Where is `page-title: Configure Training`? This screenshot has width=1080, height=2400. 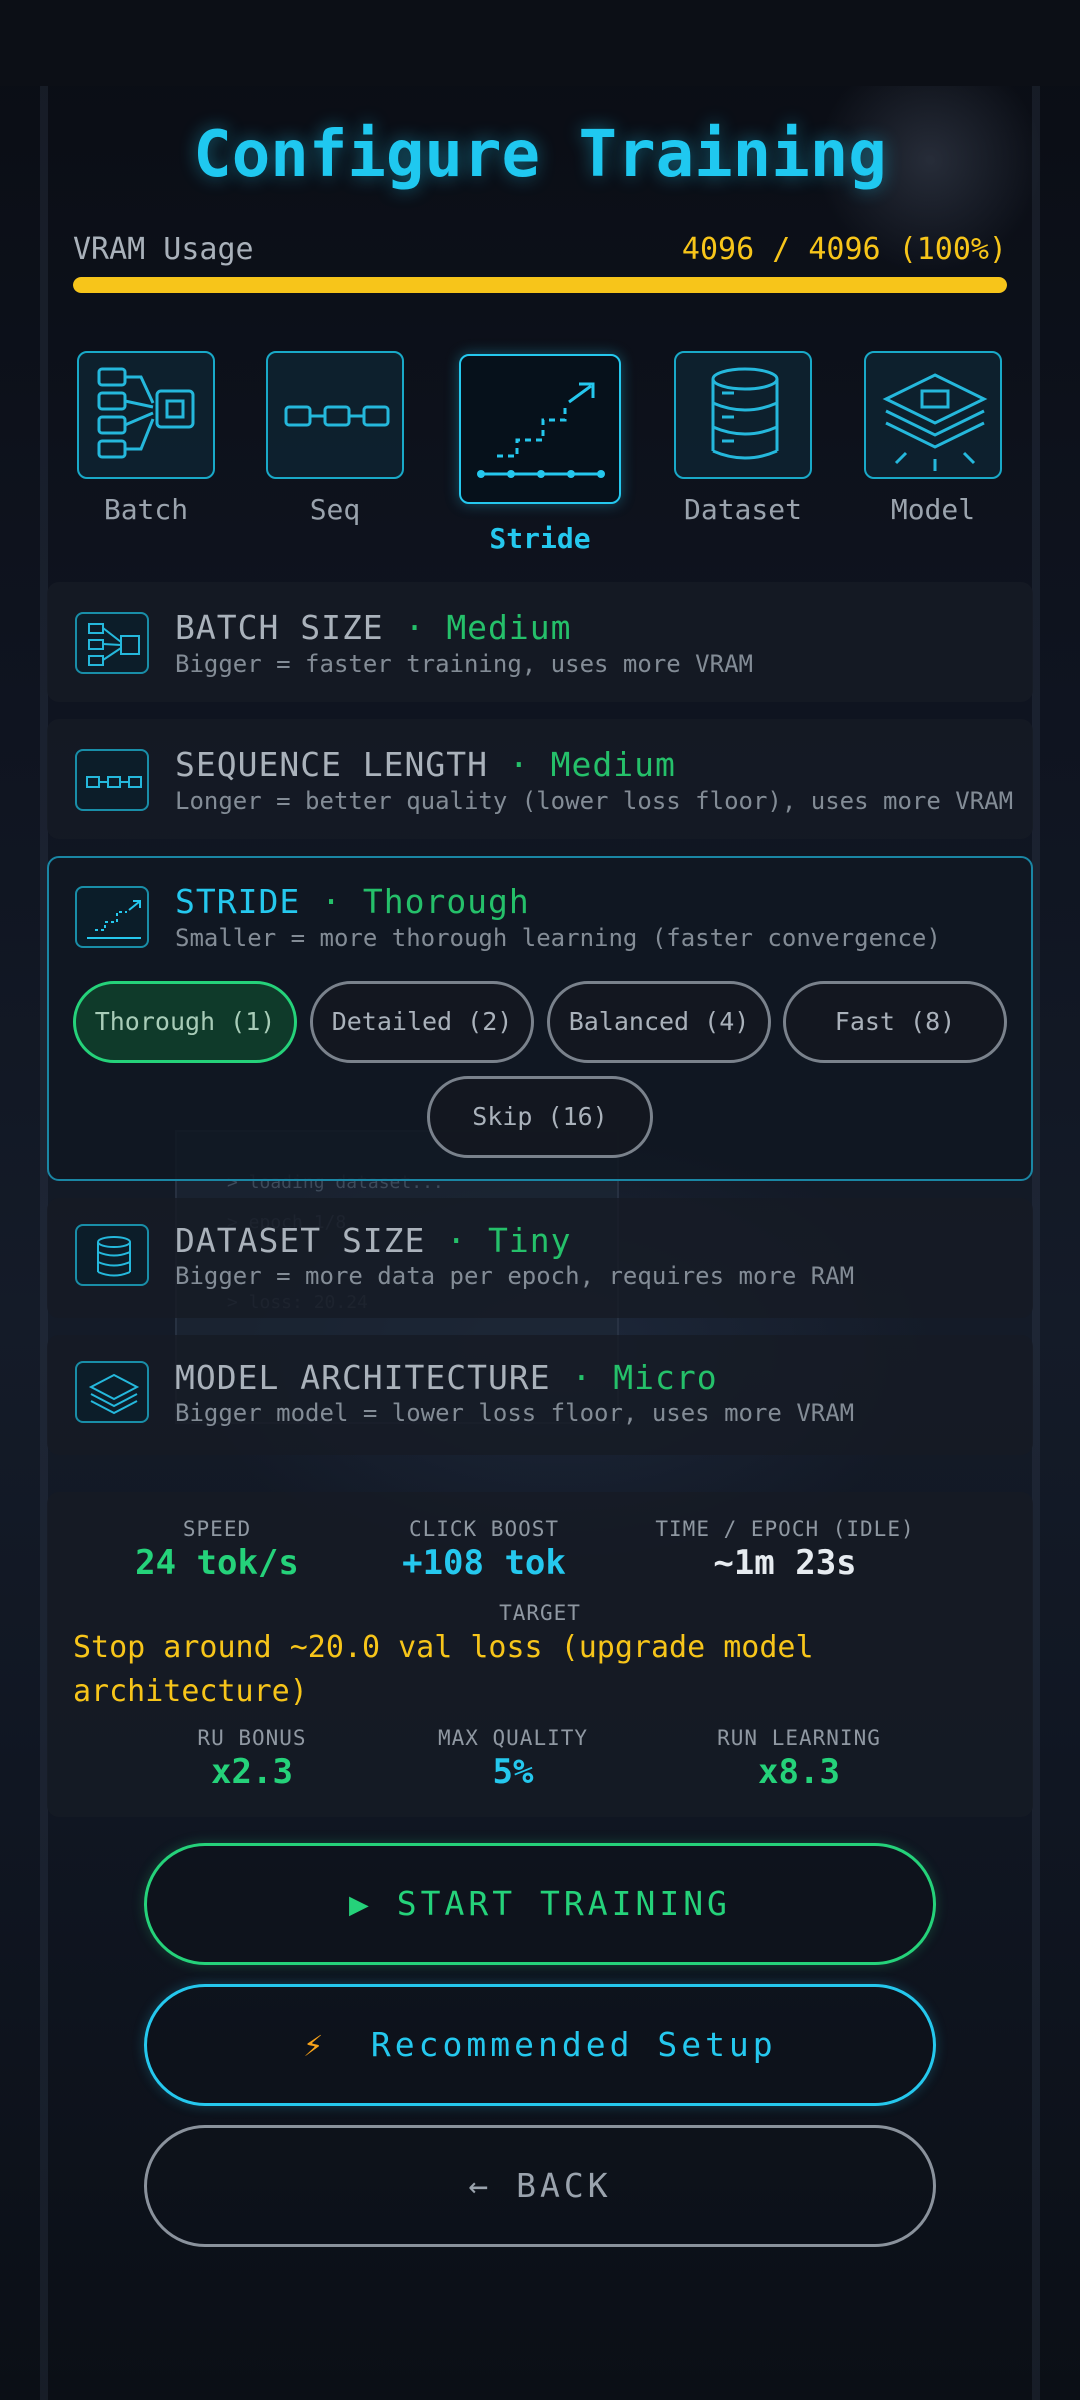 page-title: Configure Training is located at coordinates (540, 155).